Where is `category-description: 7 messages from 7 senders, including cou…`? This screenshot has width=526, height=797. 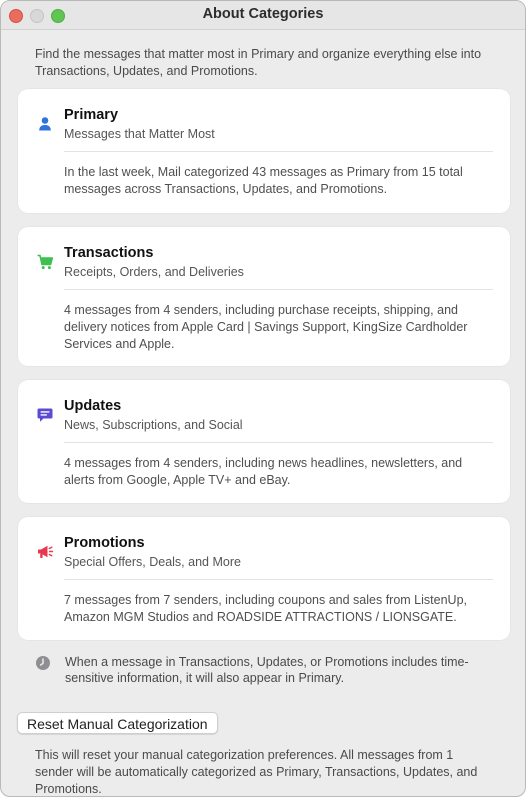
category-description: 7 messages from 7 senders, including cou… is located at coordinates (265, 608).